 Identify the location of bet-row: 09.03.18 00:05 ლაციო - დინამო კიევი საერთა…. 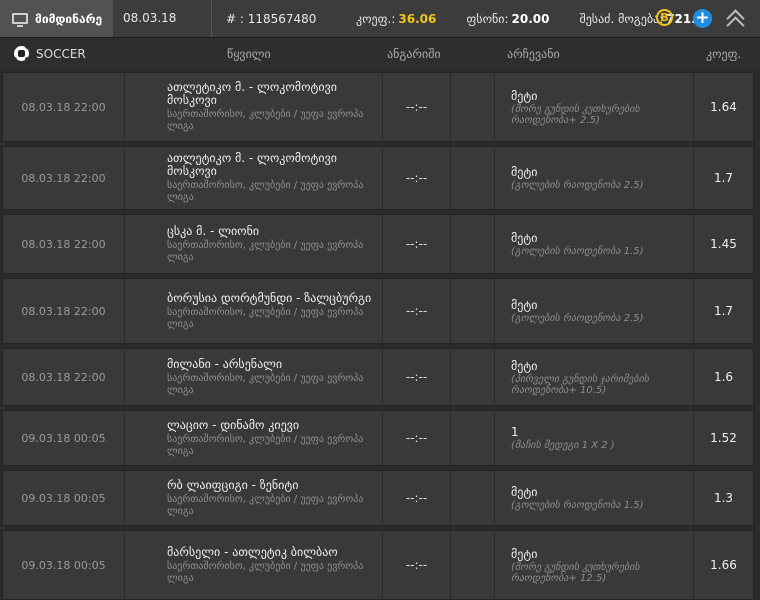
(378, 438).